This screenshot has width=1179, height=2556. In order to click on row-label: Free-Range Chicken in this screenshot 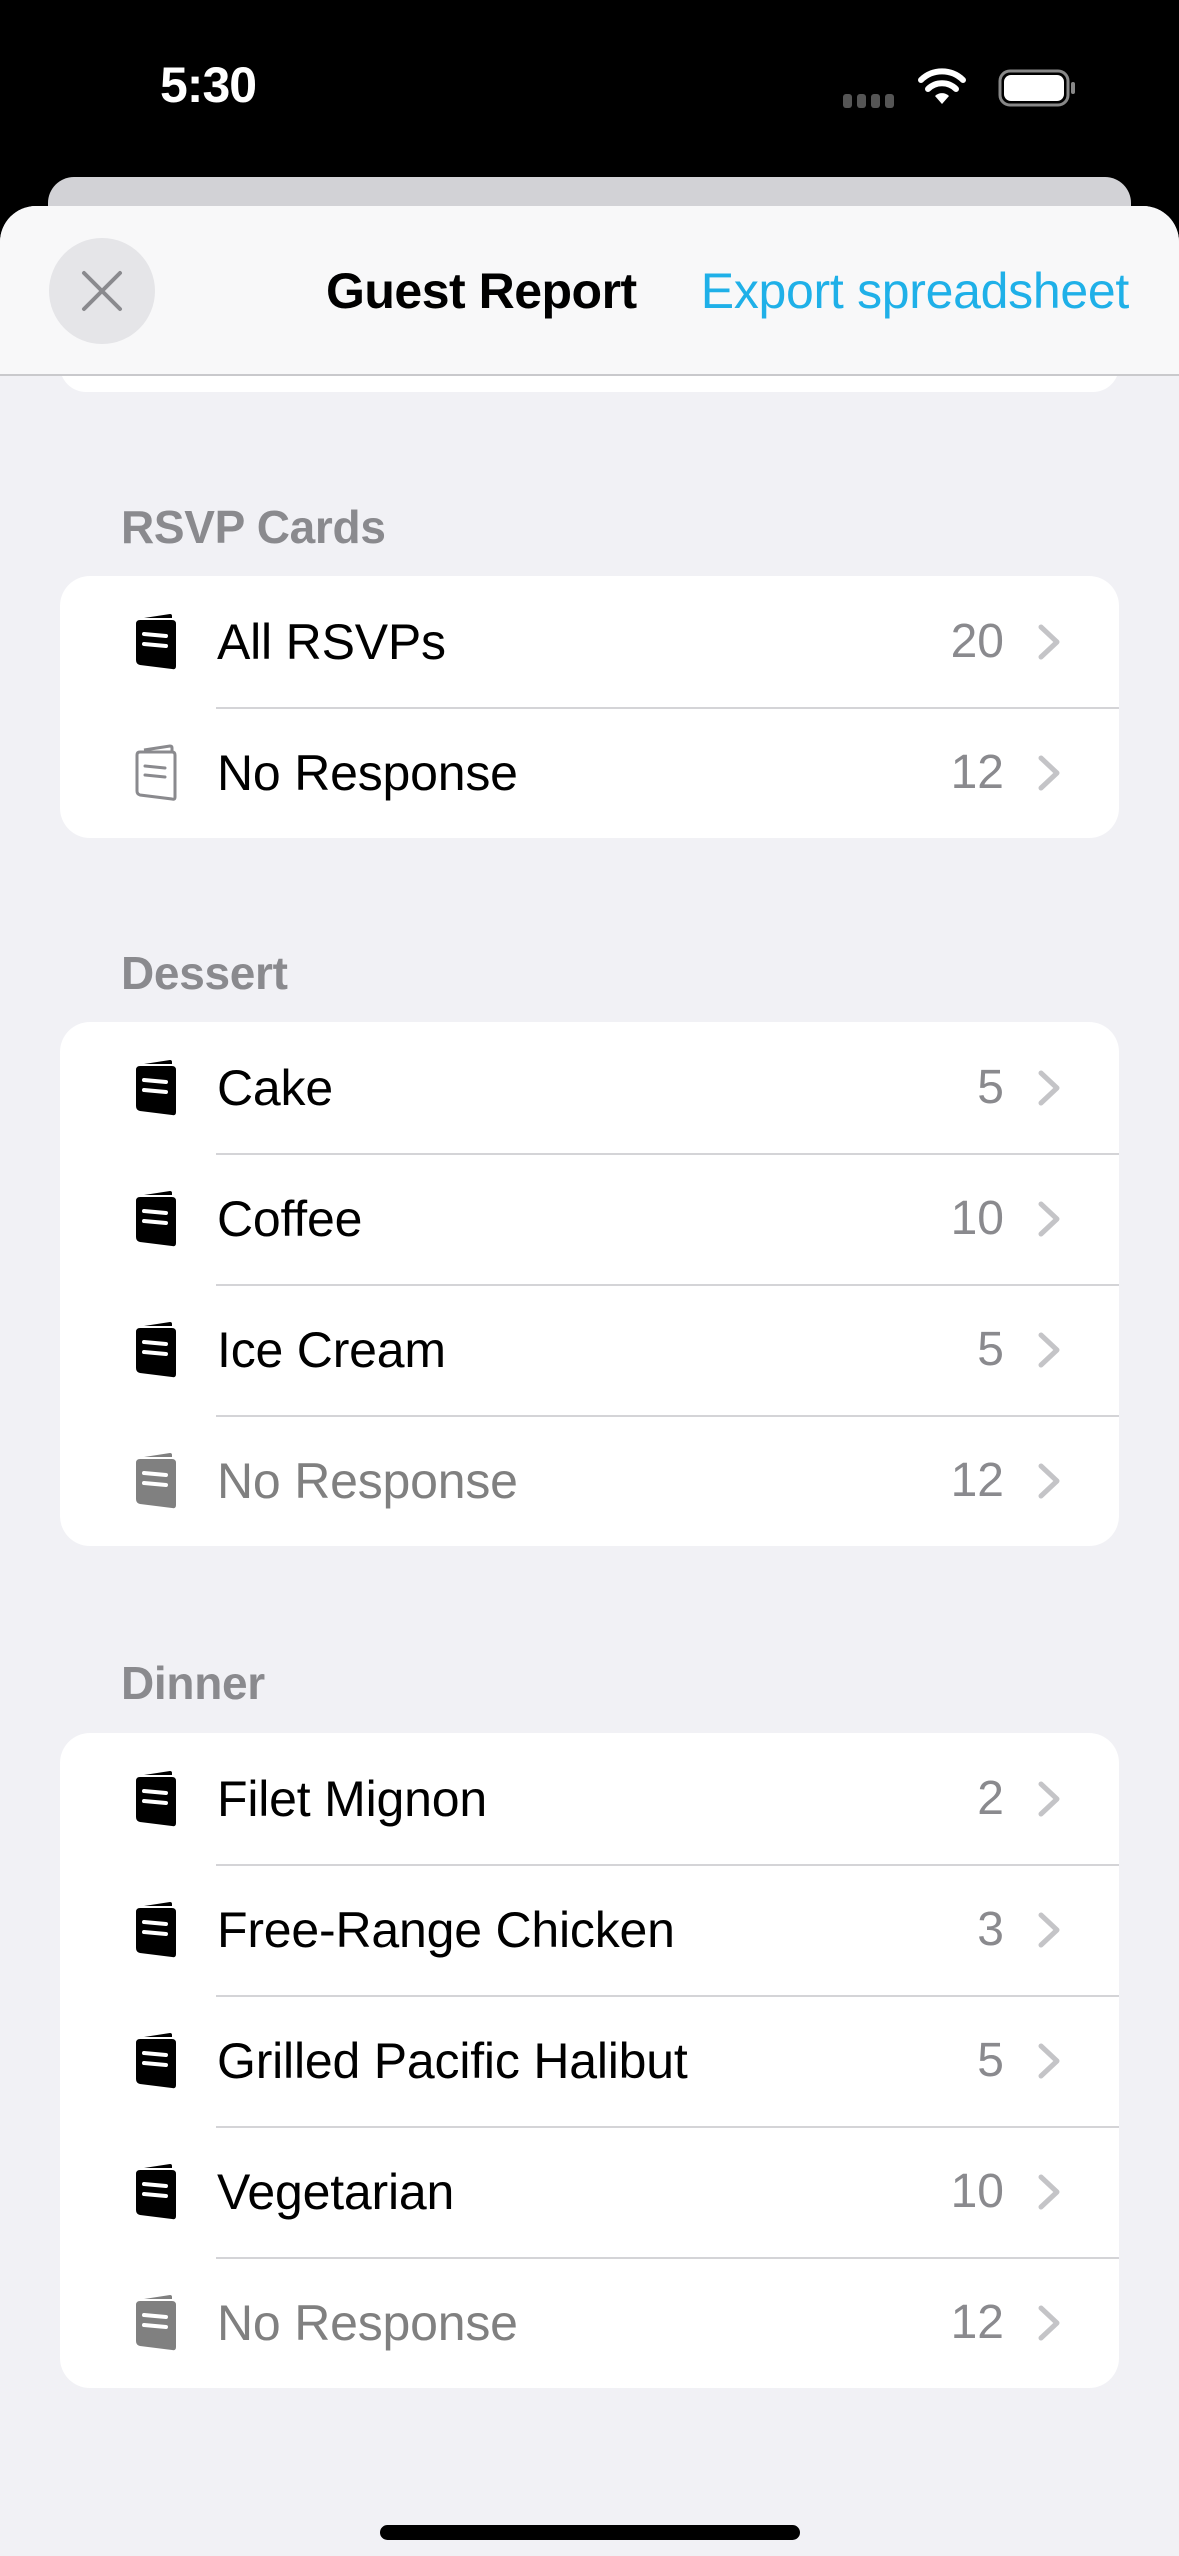, I will do `click(446, 1929)`.